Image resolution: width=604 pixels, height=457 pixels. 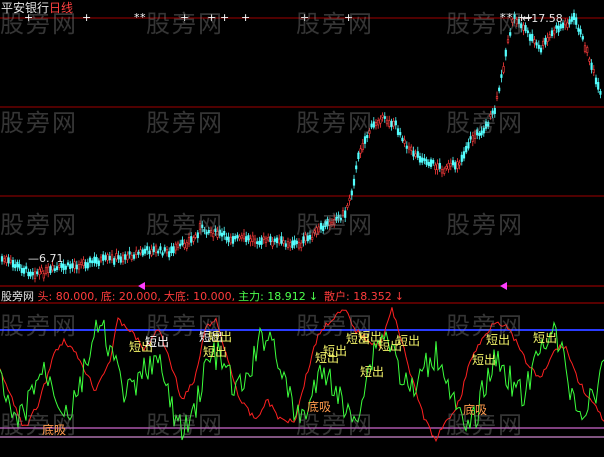 I want to click on chart-header: 平安银行日线, so click(x=37, y=8).